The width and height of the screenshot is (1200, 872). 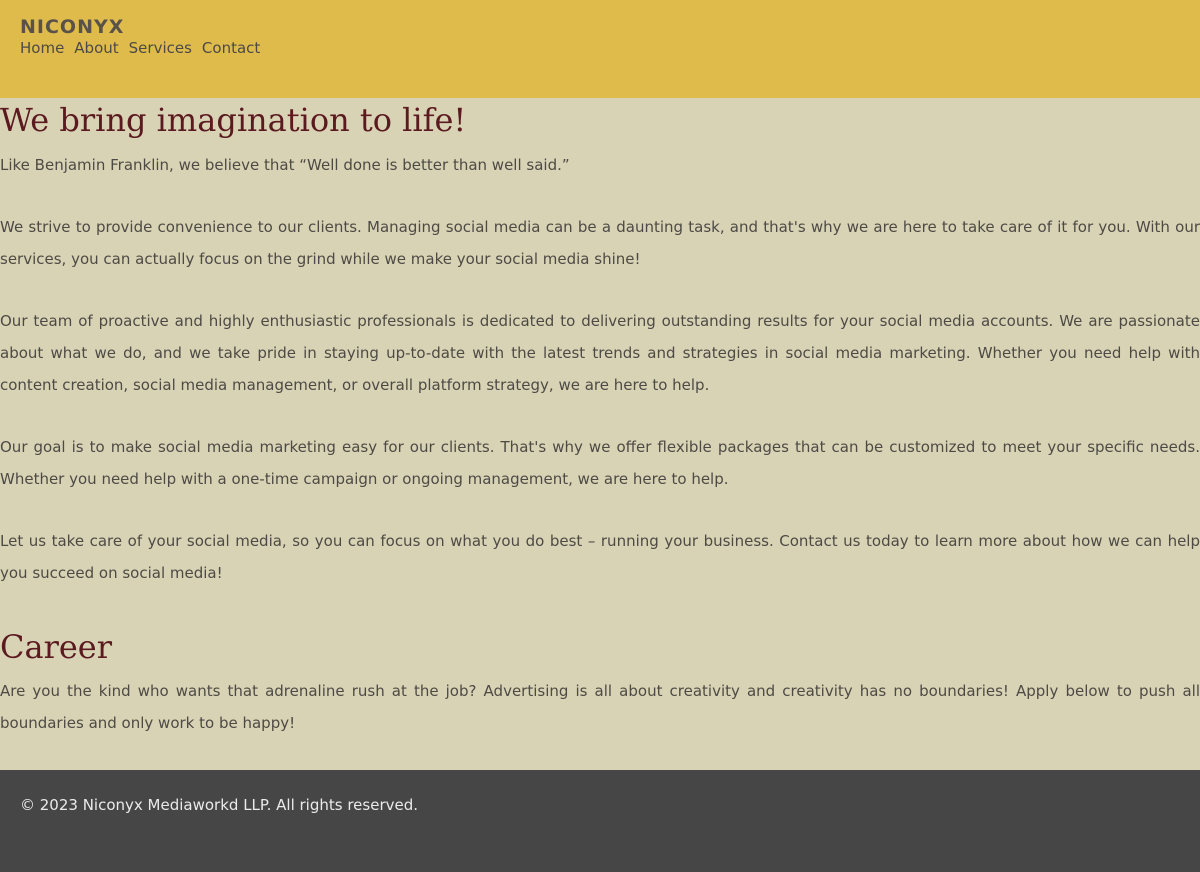 What do you see at coordinates (160, 48) in the screenshot?
I see `nav-link-services: Services` at bounding box center [160, 48].